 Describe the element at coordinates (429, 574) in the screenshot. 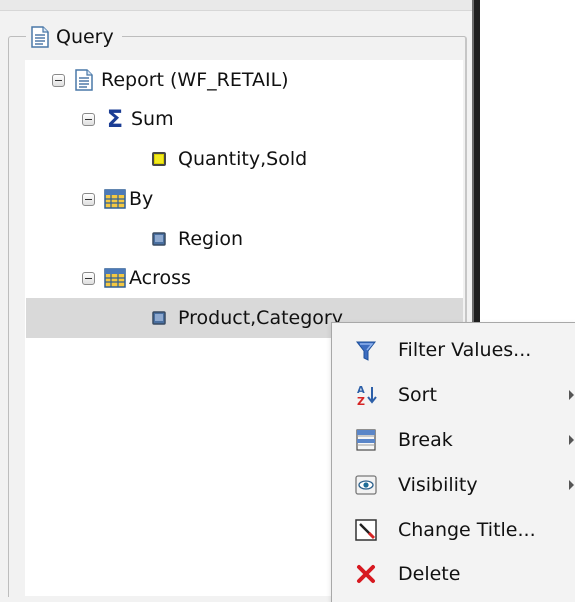

I see `delete-label: Delete` at that location.